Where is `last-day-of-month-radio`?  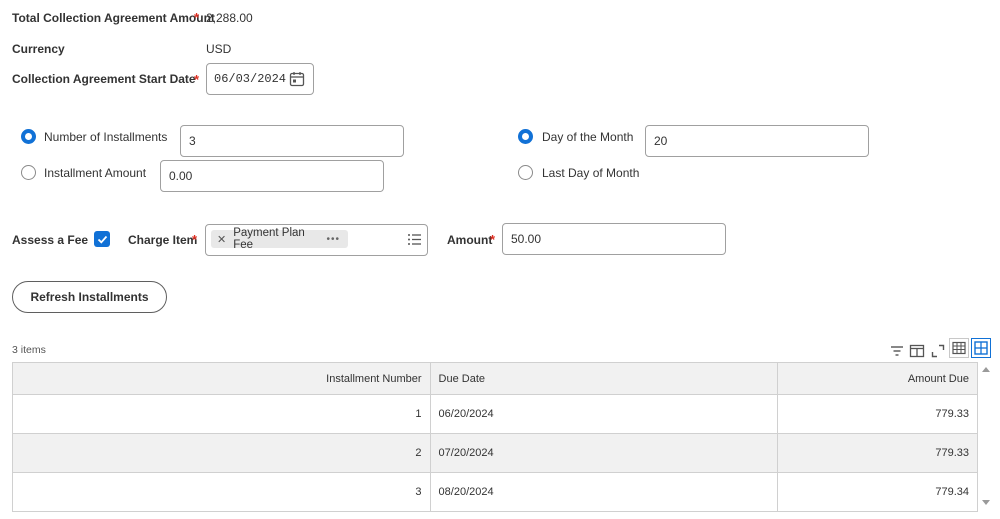 last-day-of-month-radio is located at coordinates (525, 172).